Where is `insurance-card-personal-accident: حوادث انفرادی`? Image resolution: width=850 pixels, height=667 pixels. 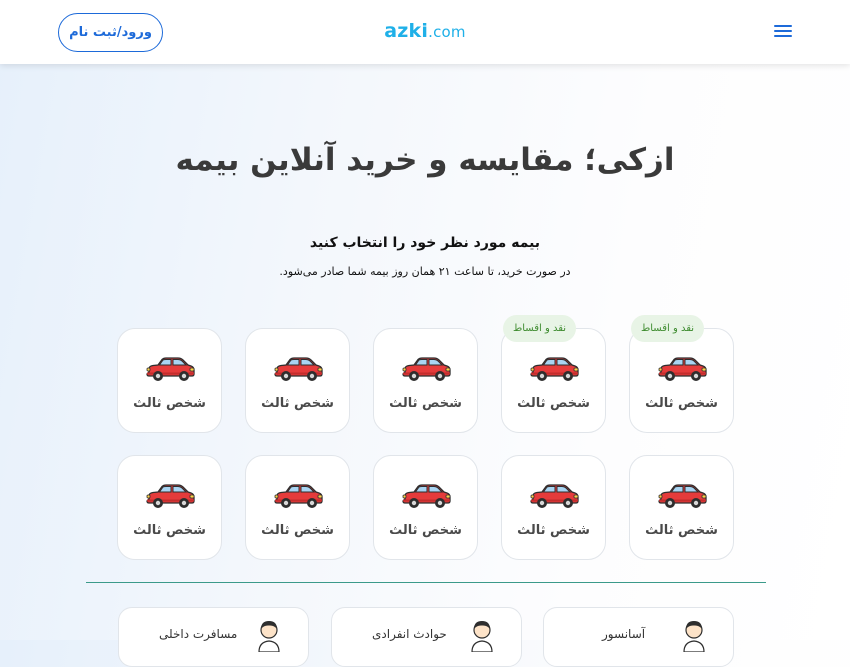 insurance-card-personal-accident: حوادث انفرادی is located at coordinates (426, 637).